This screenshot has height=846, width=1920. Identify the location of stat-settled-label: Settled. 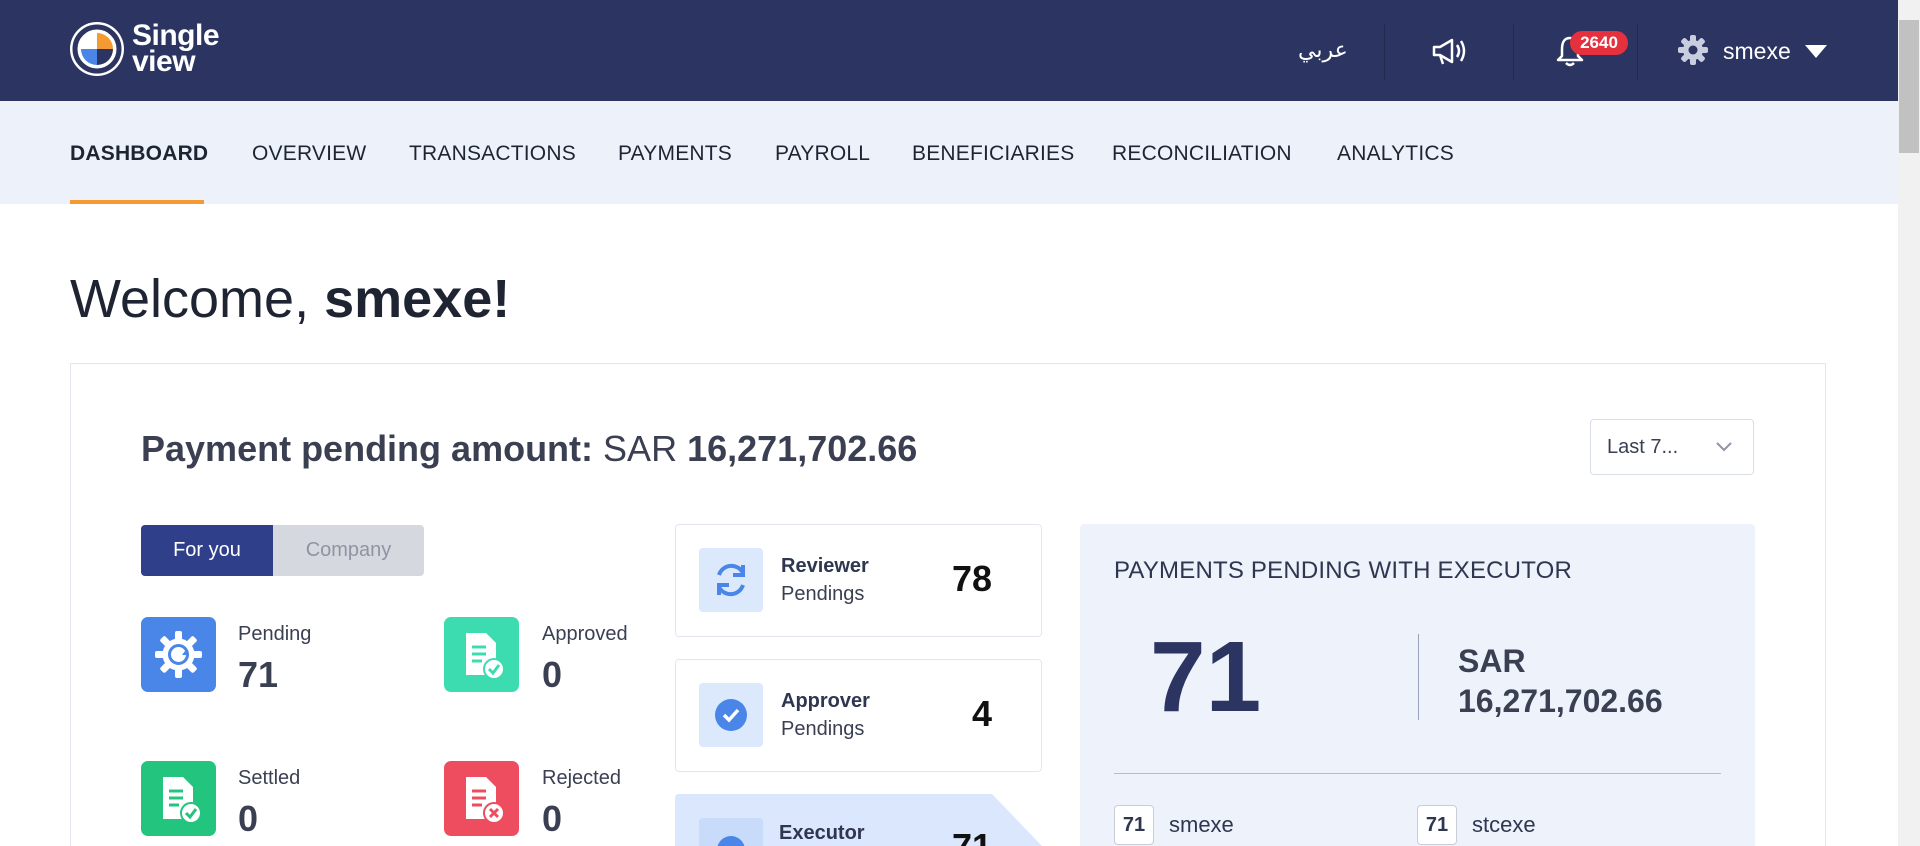
(269, 778).